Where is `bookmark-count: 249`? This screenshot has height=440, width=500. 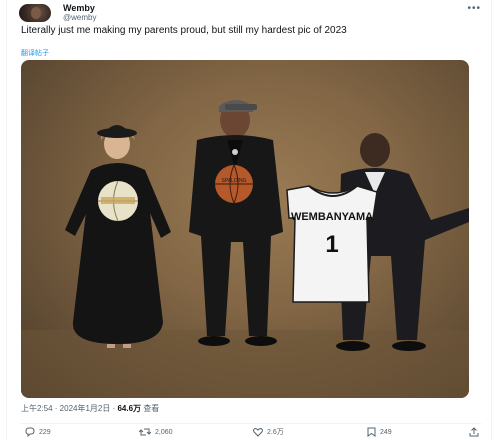 bookmark-count: 249 is located at coordinates (386, 432).